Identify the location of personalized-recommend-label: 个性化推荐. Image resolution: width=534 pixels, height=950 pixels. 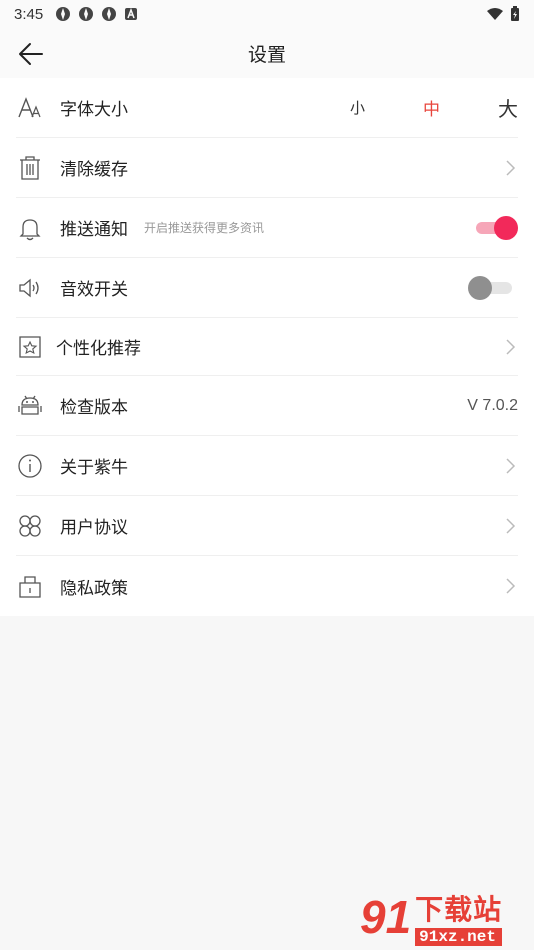
(98, 349).